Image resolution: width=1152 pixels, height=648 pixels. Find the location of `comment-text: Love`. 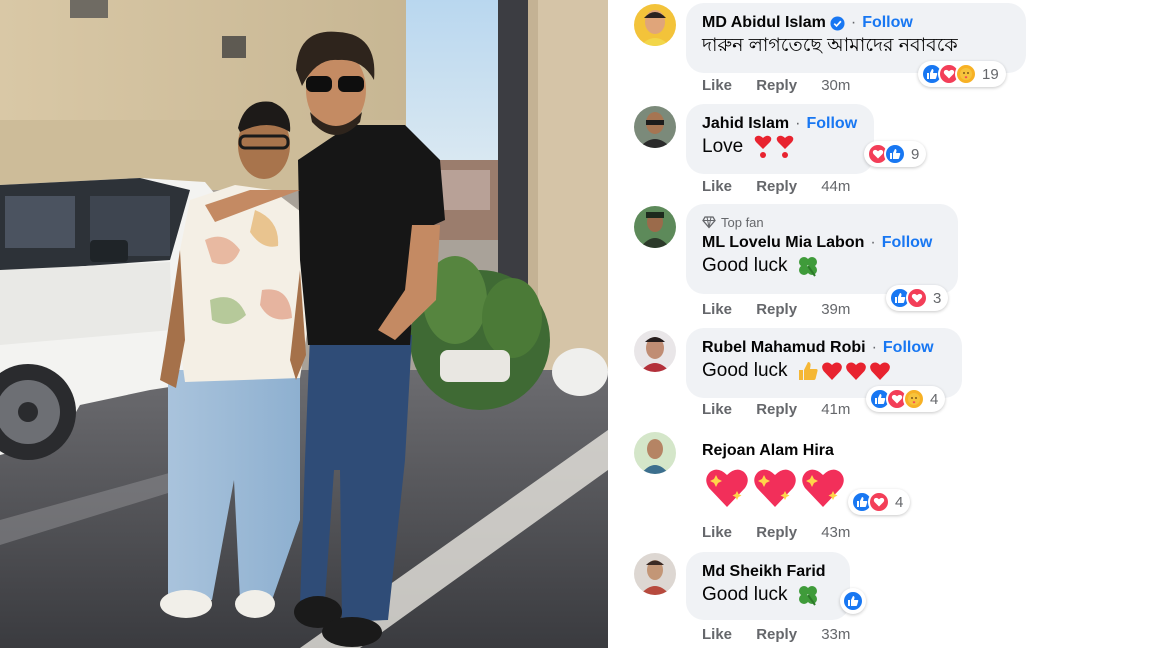

comment-text: Love is located at coordinates (723, 146).